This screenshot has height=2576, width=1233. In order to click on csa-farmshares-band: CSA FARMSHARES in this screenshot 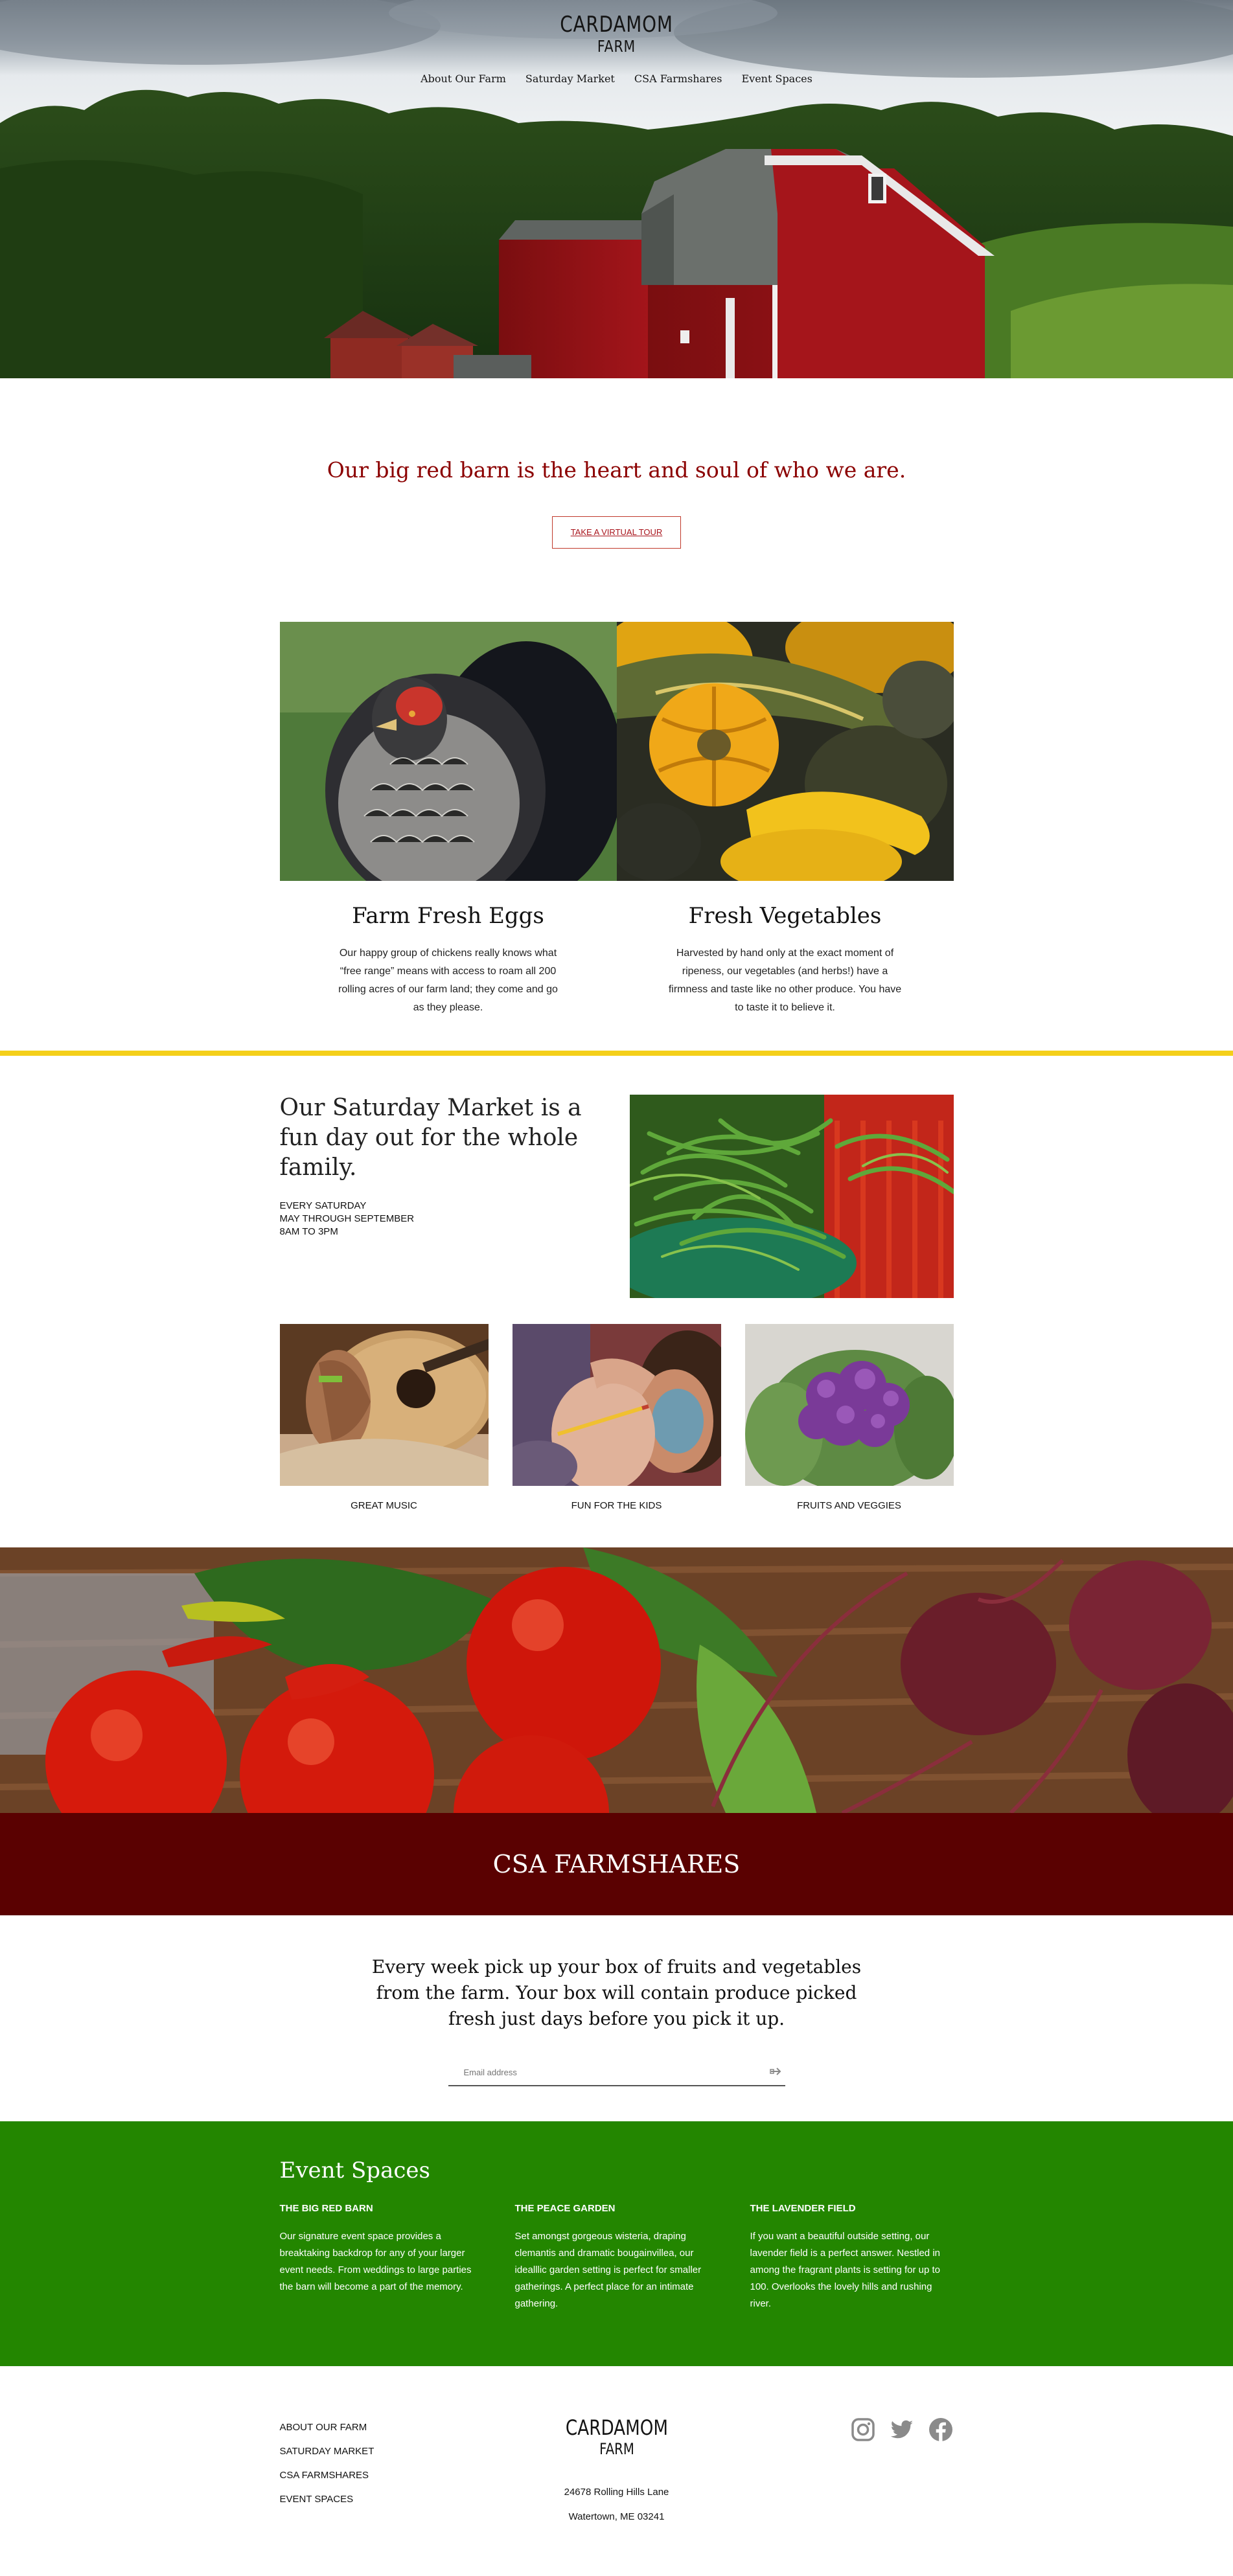, I will do `click(616, 1864)`.